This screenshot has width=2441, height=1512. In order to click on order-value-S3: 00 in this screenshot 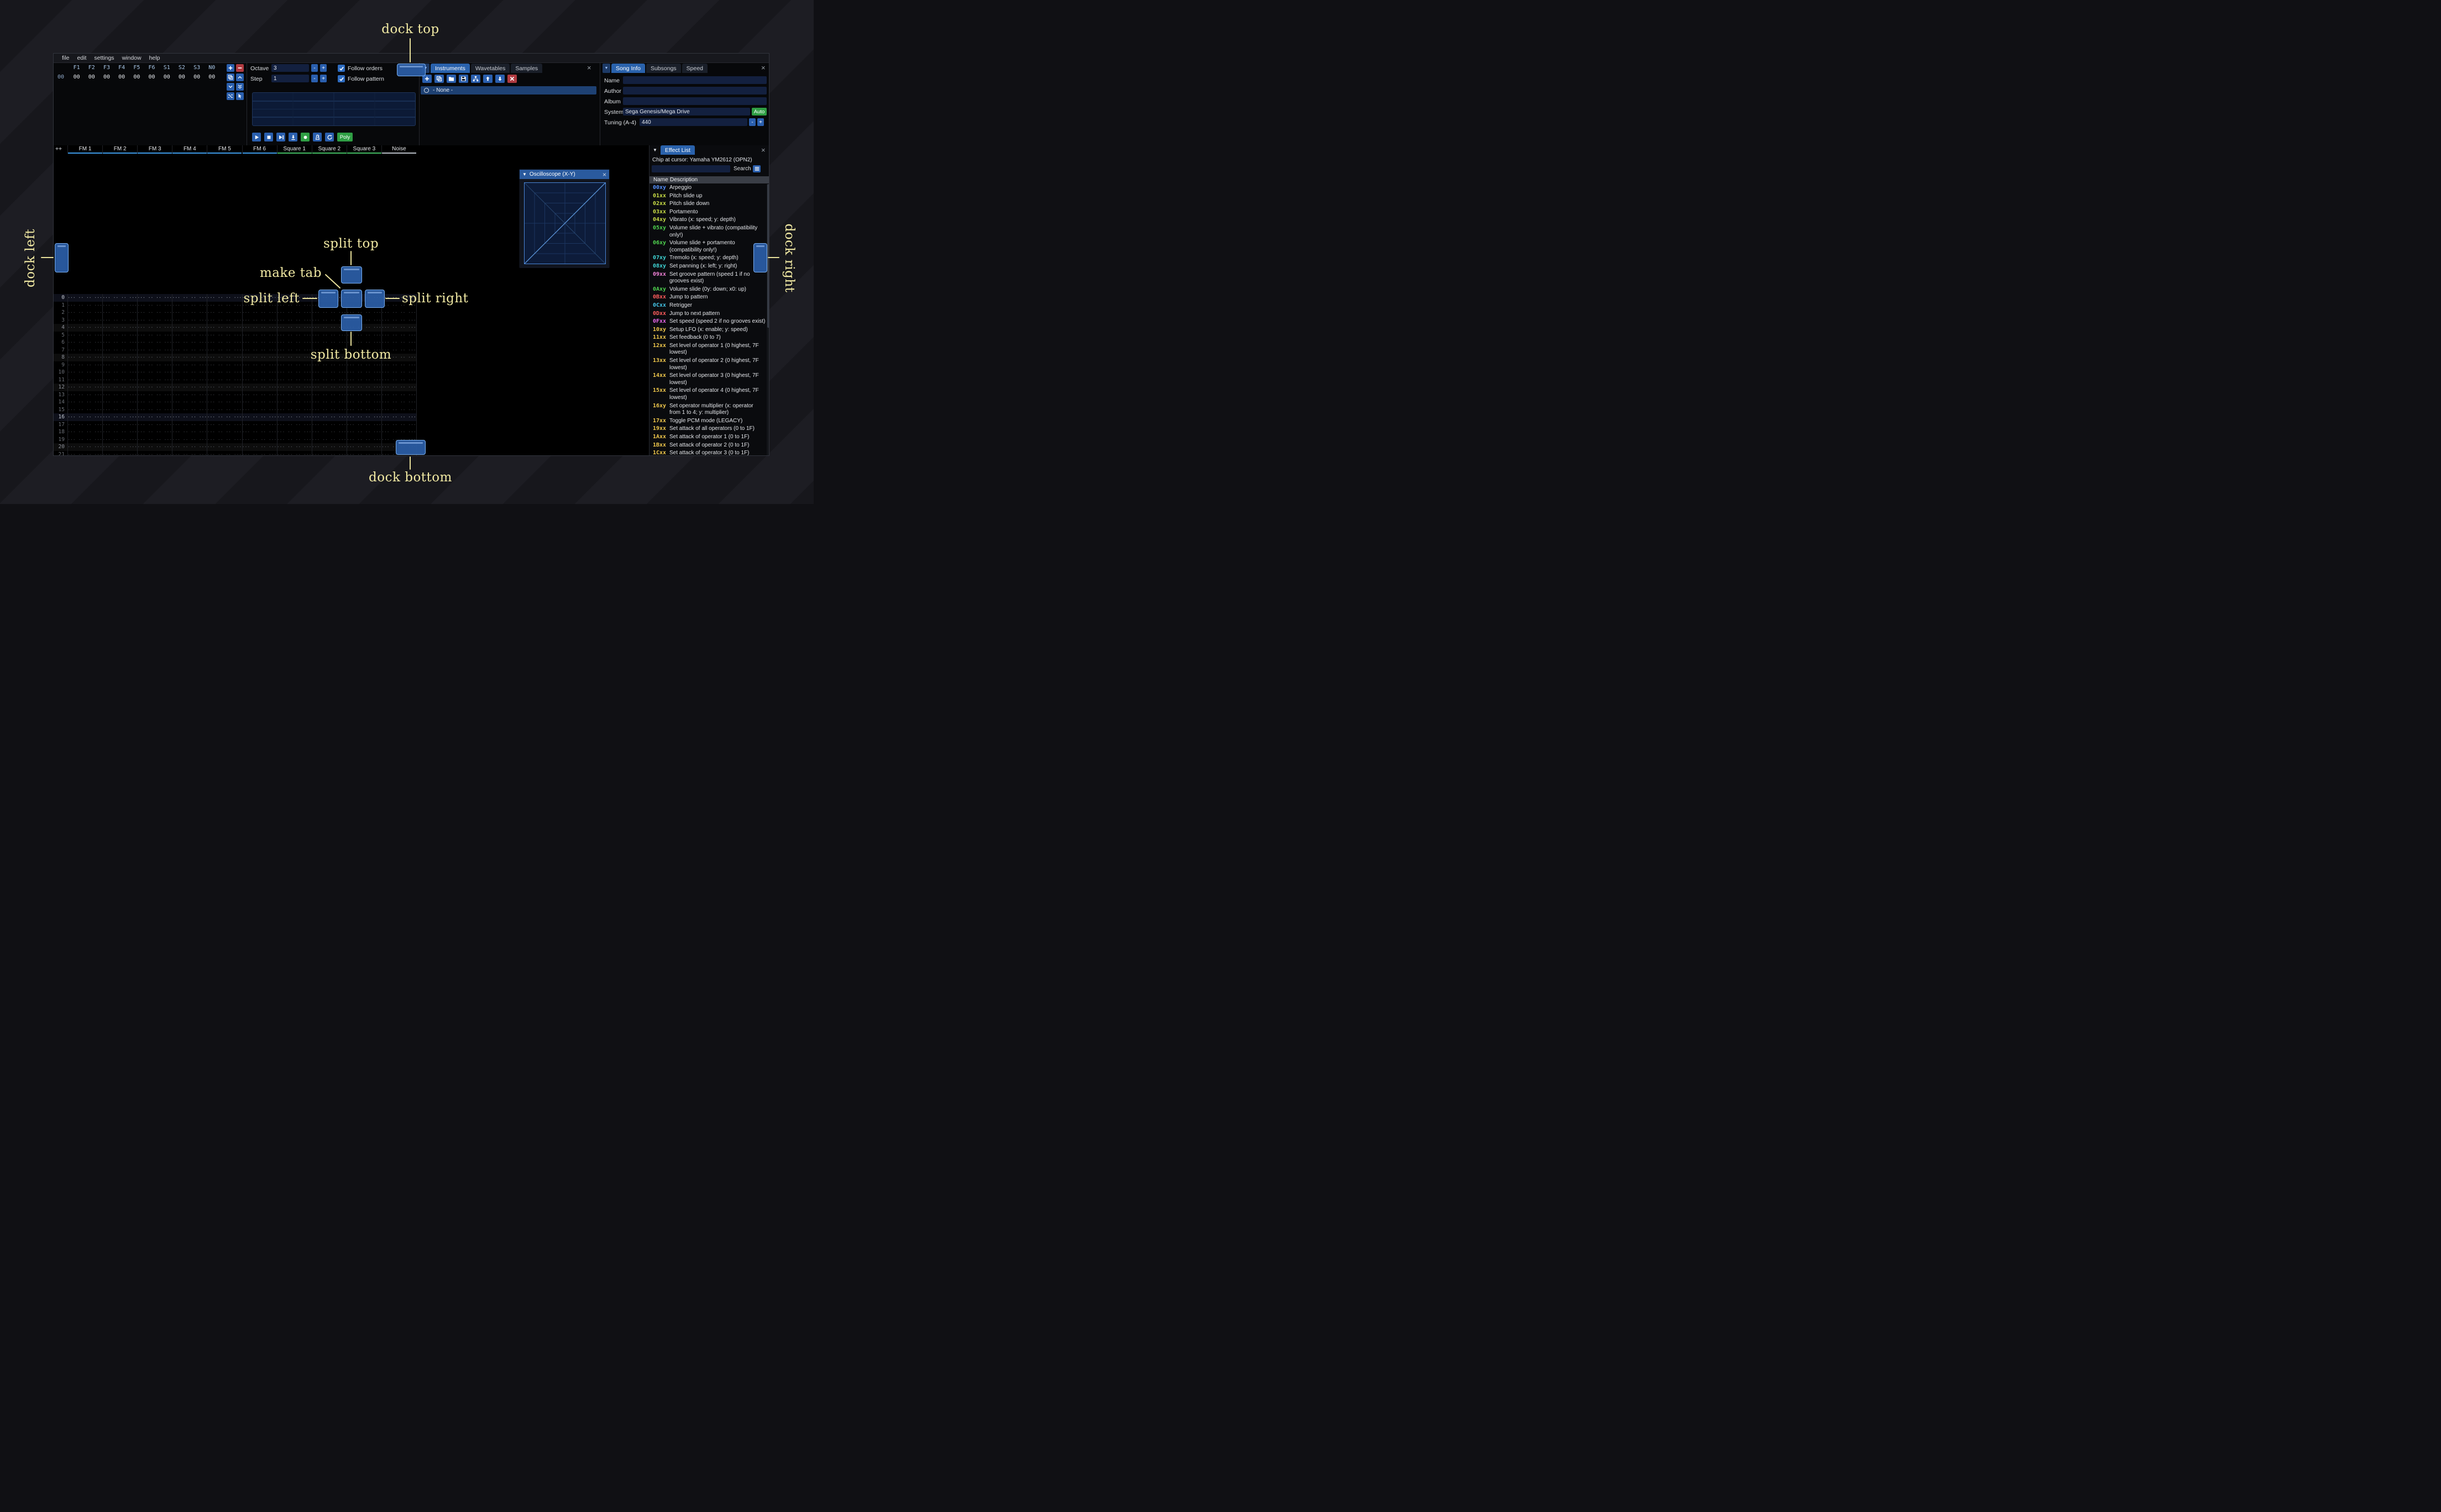, I will do `click(197, 77)`.